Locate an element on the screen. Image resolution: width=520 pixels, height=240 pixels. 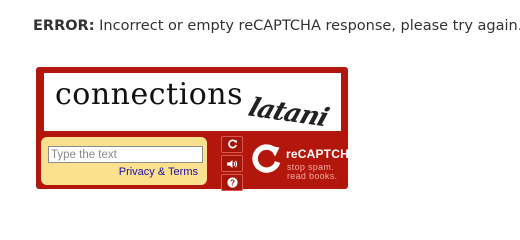
refresh-icon is located at coordinates (232, 144).